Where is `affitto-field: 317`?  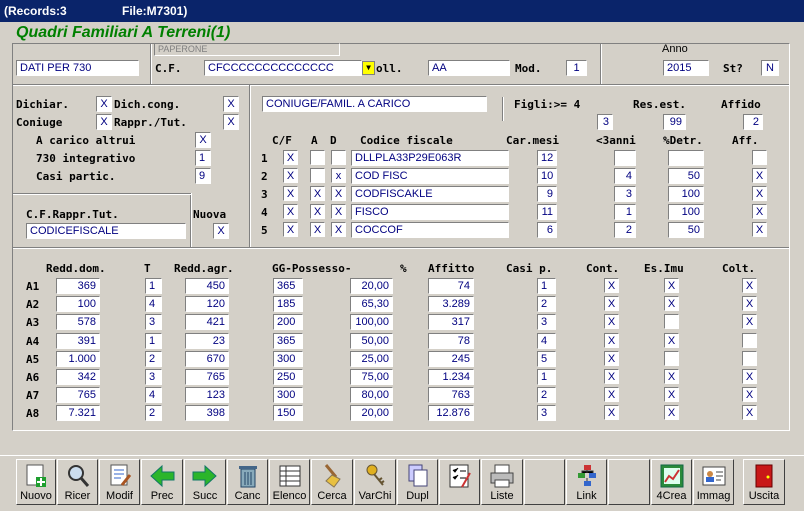 affitto-field: 317 is located at coordinates (451, 322).